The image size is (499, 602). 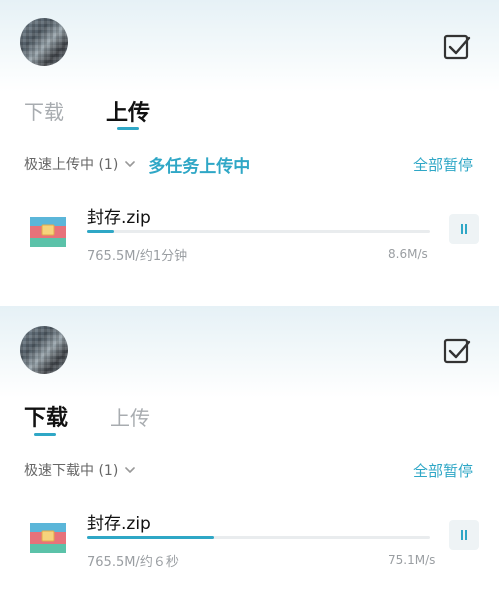 What do you see at coordinates (251, 238) in the screenshot?
I see `transfer-item: 封存.zip 765.5M/约1分钟 8.6M/s` at bounding box center [251, 238].